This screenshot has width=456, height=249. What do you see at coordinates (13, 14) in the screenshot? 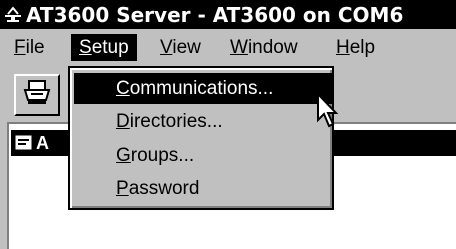
I see `network-server-icon` at bounding box center [13, 14].